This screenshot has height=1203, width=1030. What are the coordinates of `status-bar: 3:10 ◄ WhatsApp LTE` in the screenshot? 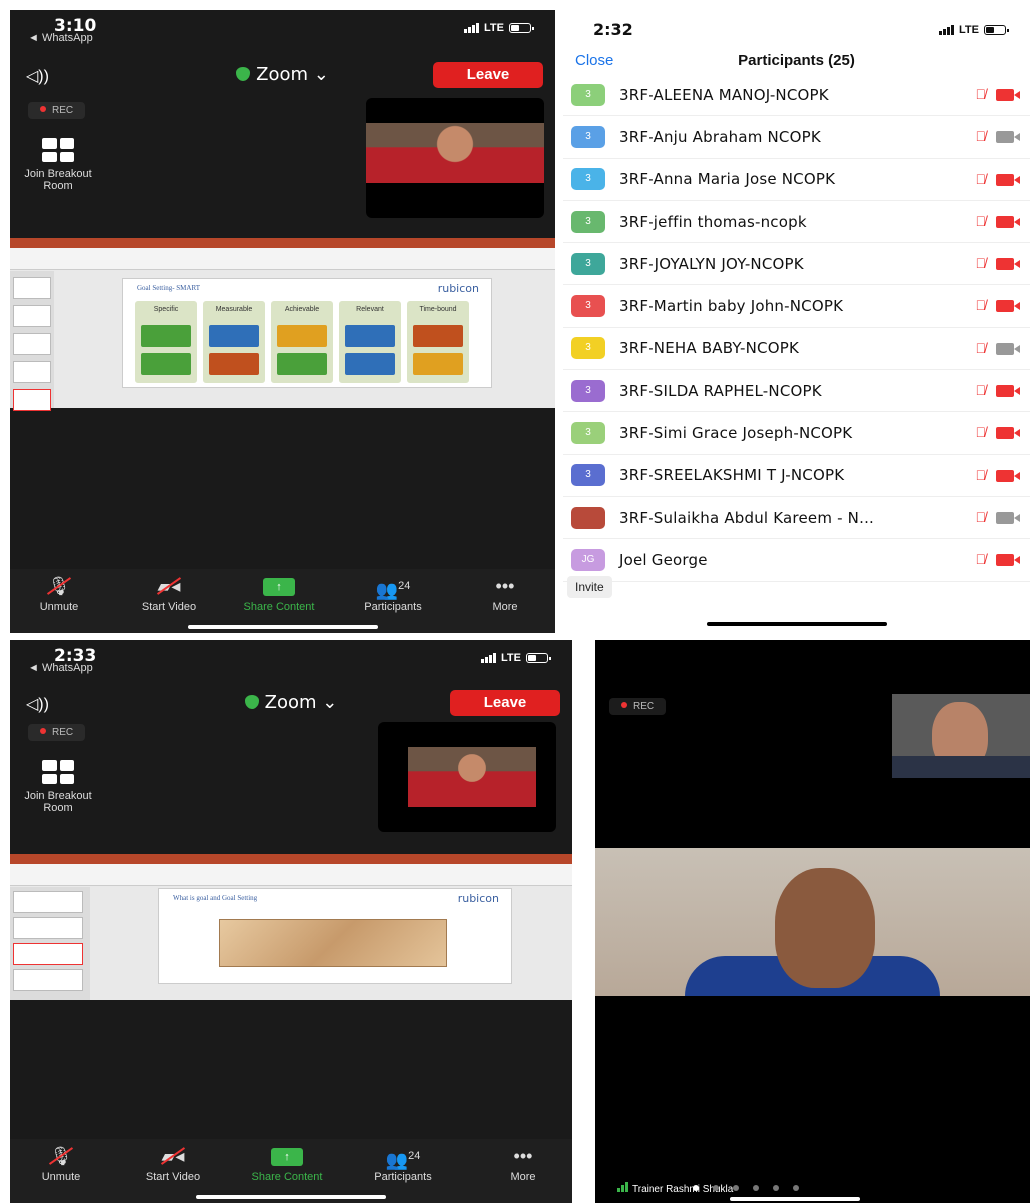 It's located at (282, 30).